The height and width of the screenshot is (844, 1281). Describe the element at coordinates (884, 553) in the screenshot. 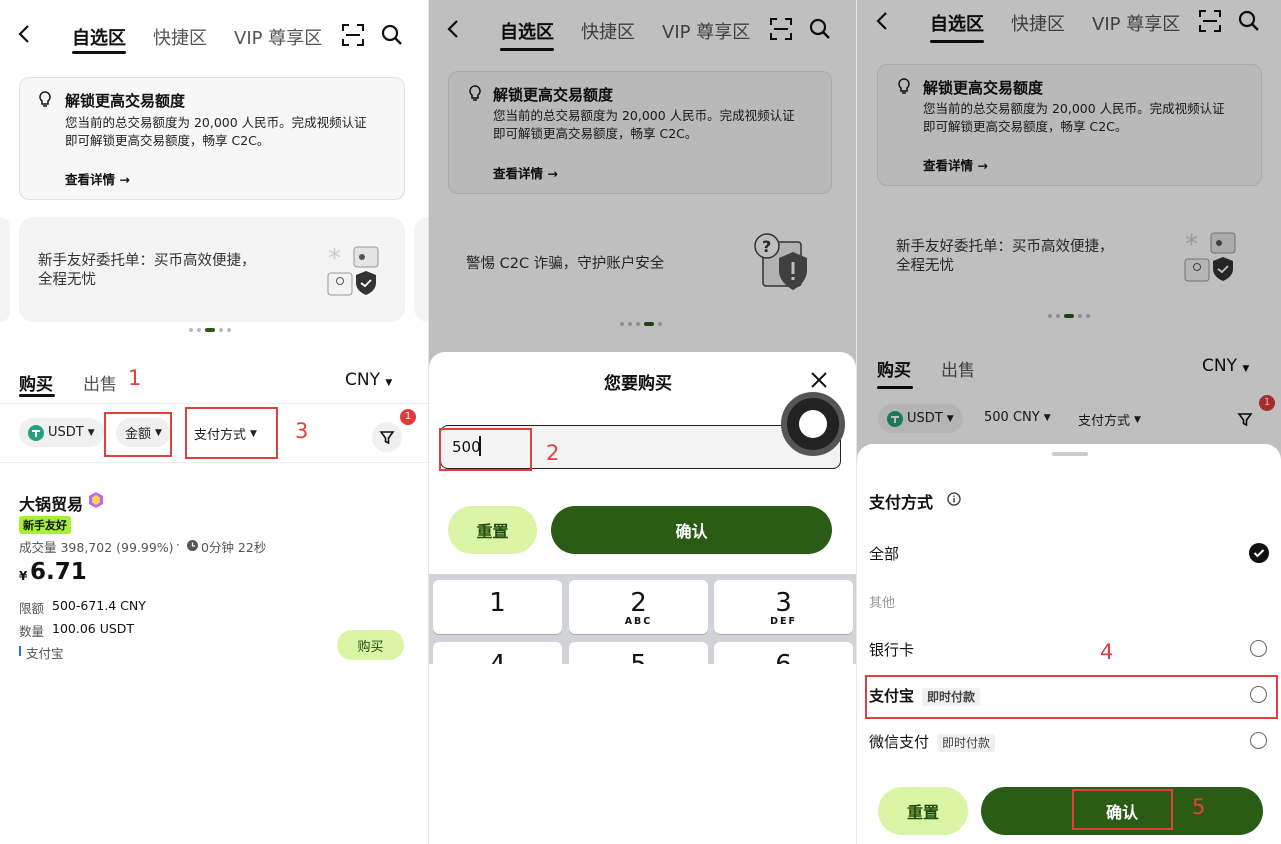

I see `option-all: 全部` at that location.